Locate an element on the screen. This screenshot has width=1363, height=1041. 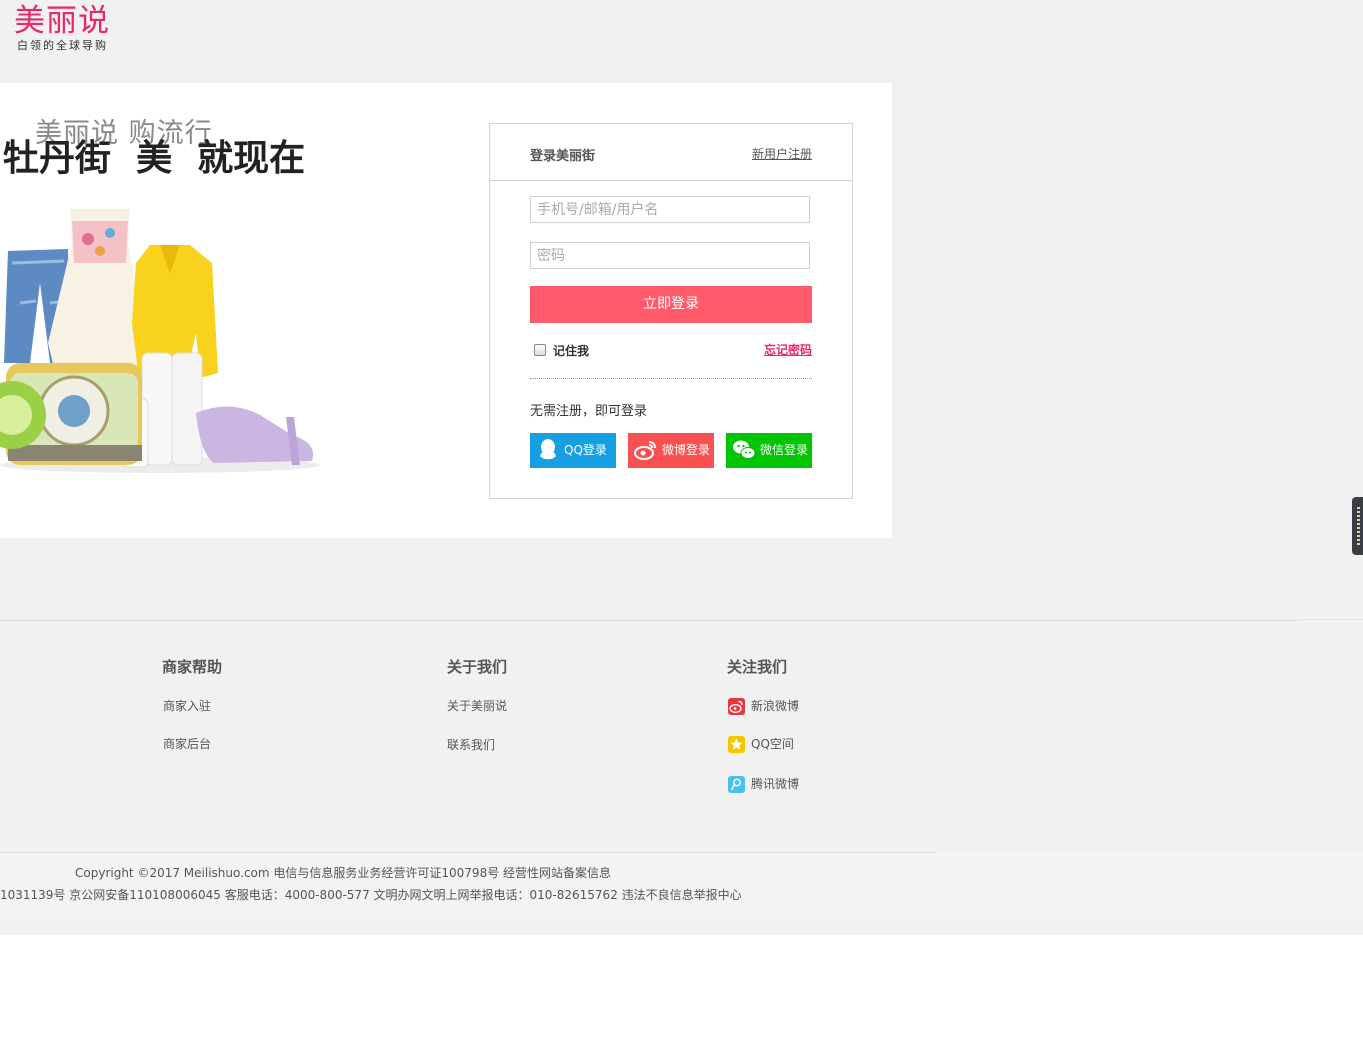
tencent-weibo-icon is located at coordinates (736, 784).